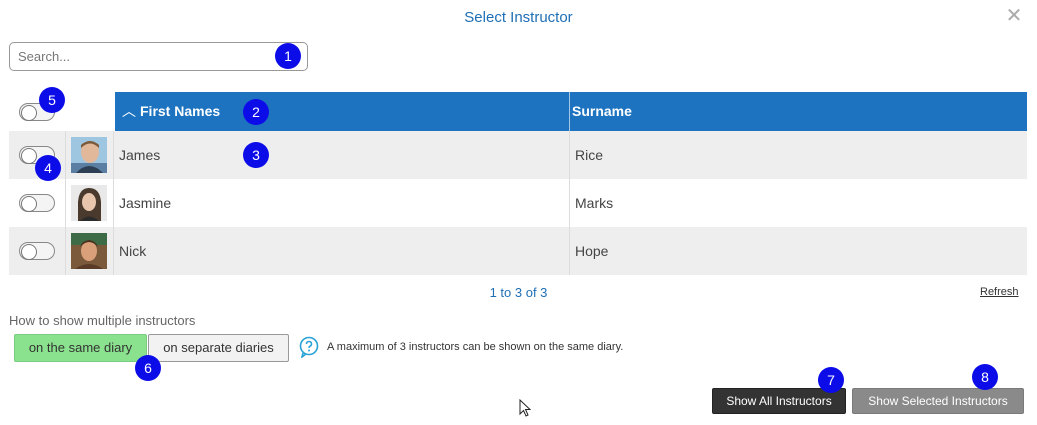  I want to click on close-icon: ✕, so click(1014, 16).